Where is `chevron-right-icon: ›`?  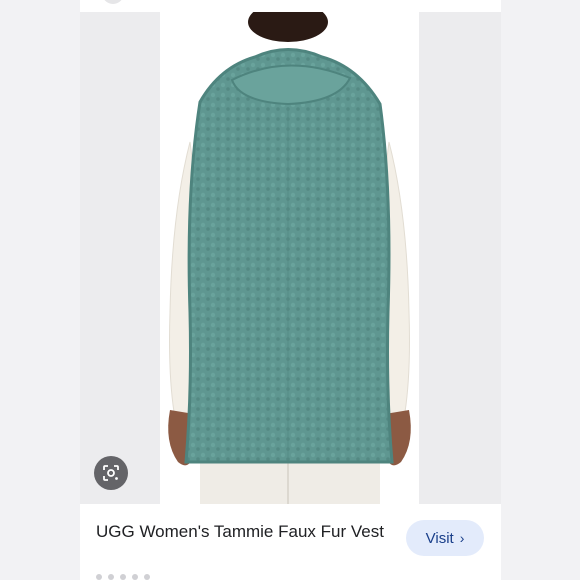 chevron-right-icon: › is located at coordinates (462, 538).